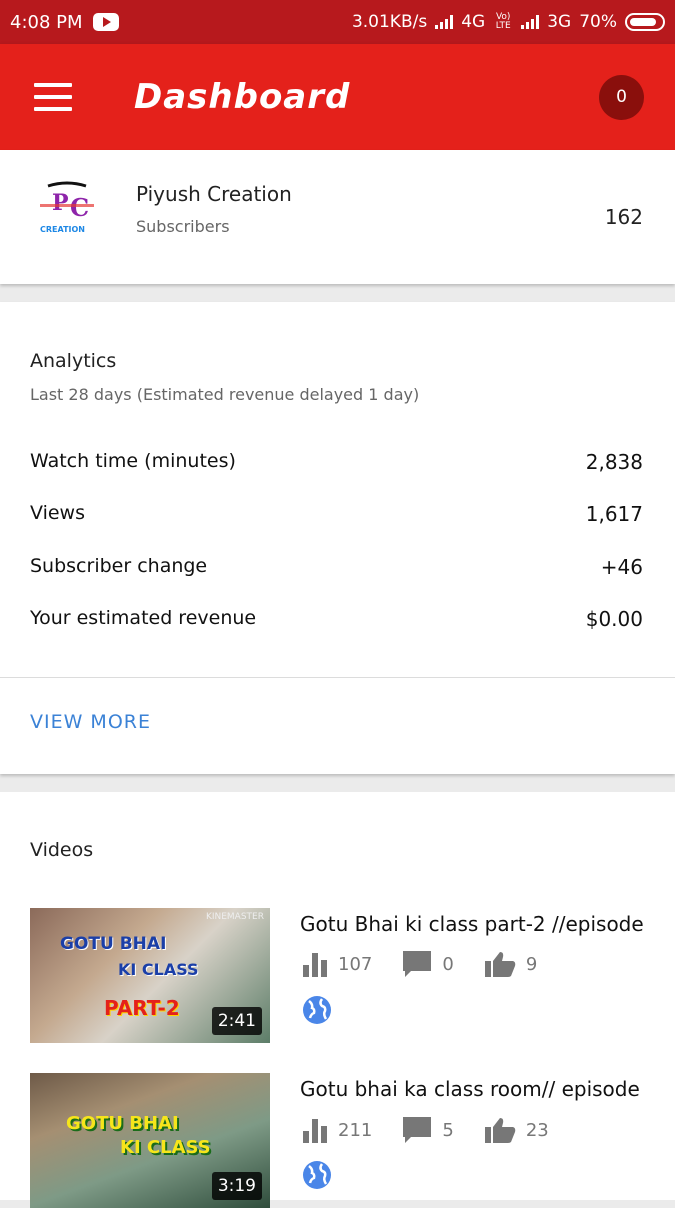 This screenshot has height=1208, width=675. What do you see at coordinates (448, 964) in the screenshot?
I see `comments-count: 0` at bounding box center [448, 964].